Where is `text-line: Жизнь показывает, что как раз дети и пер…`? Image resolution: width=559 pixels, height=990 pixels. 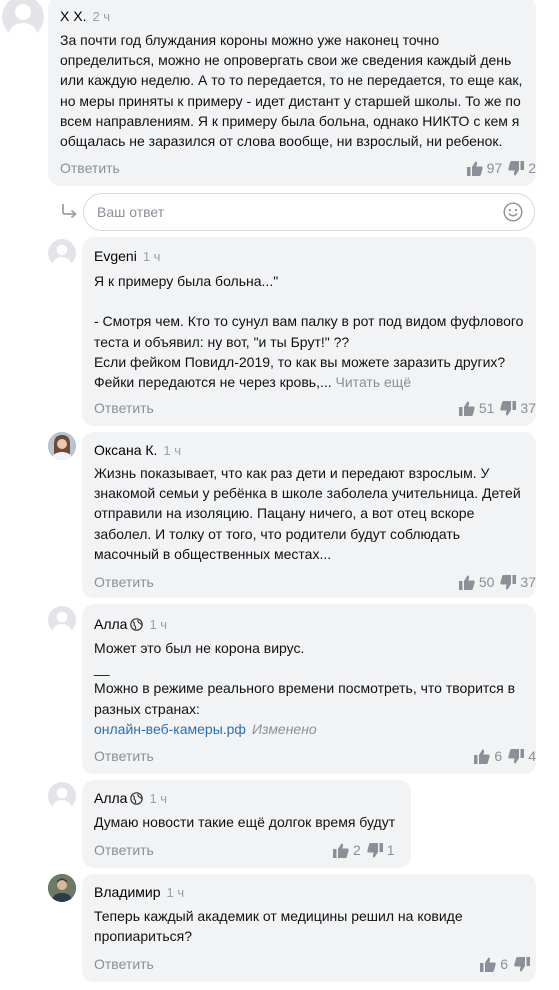 text-line: Жизнь показывает, что как раз дети и пер… is located at coordinates (292, 473).